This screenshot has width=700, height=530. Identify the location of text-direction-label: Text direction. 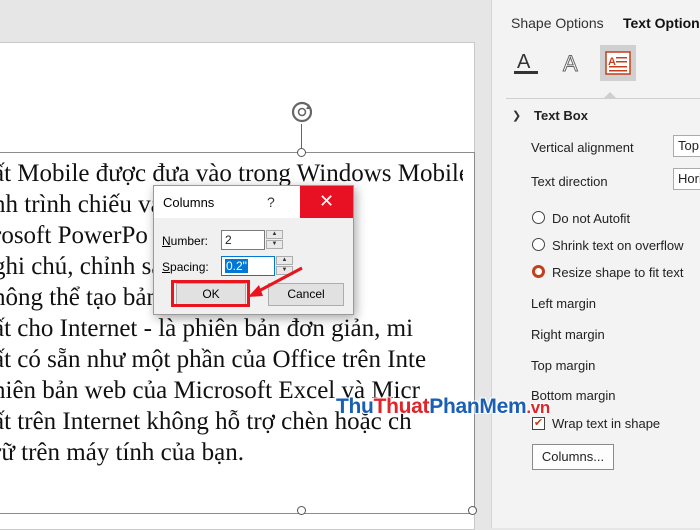
(569, 181).